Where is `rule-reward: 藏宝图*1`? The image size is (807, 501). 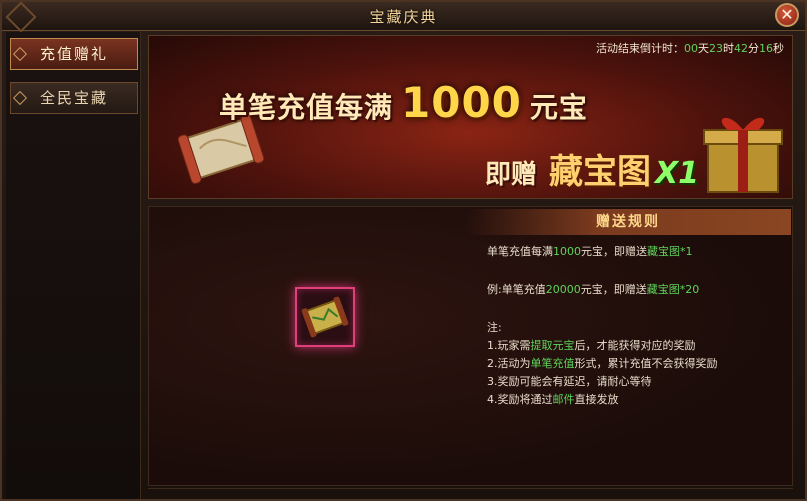
rule-reward: 藏宝图*1 is located at coordinates (670, 251).